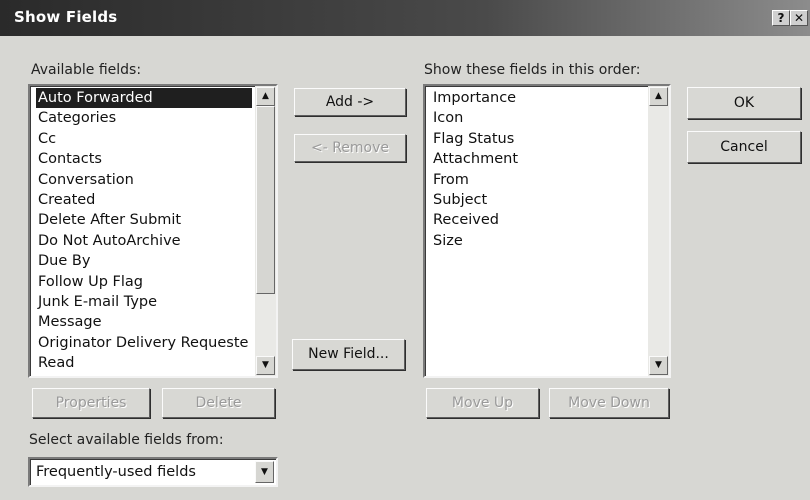 The width and height of the screenshot is (810, 500). I want to click on available-field-item: Delete After Submit, so click(144, 220).